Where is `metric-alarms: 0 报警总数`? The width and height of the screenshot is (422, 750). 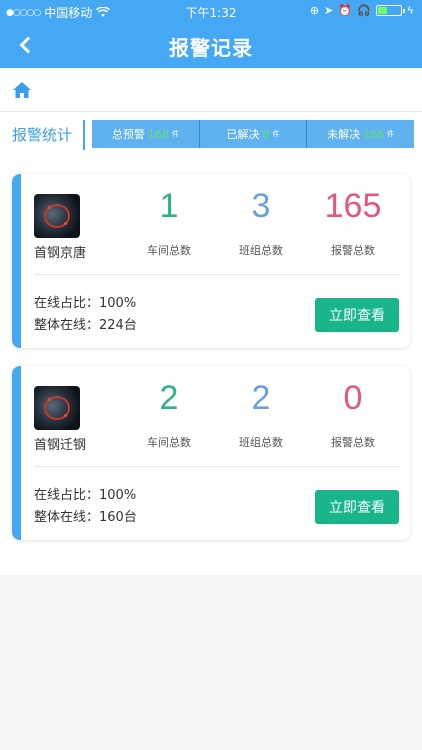
metric-alarms: 0 报警总数 is located at coordinates (353, 414).